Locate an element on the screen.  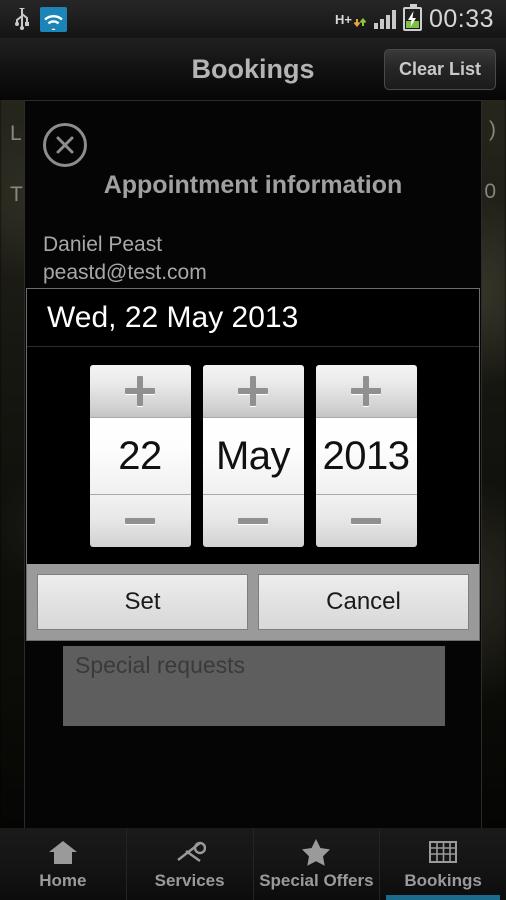
home-icon is located at coordinates (63, 852).